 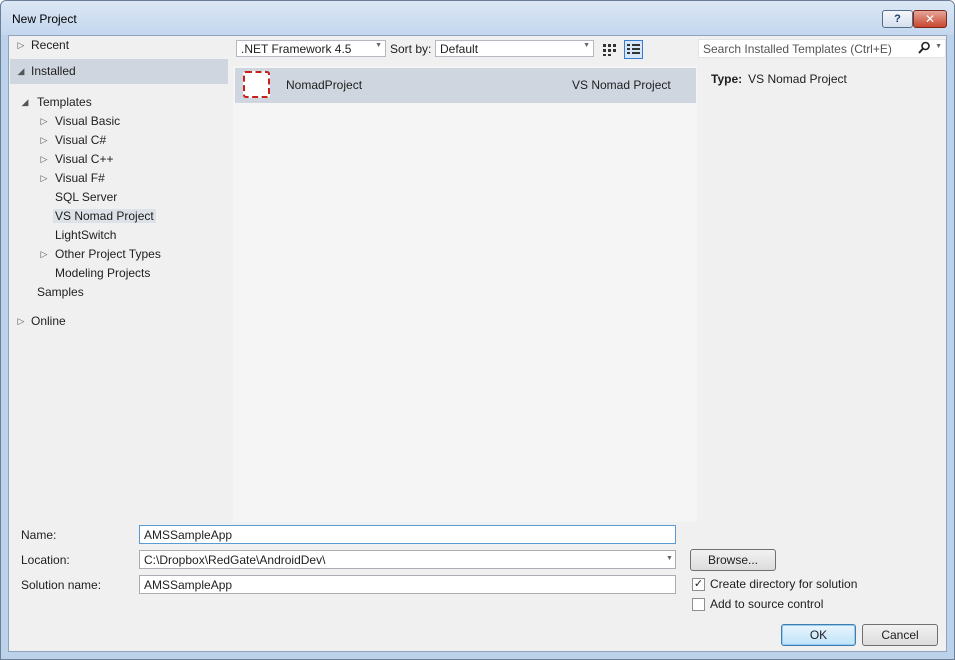 What do you see at coordinates (45, 560) in the screenshot?
I see `location-label: Location:` at bounding box center [45, 560].